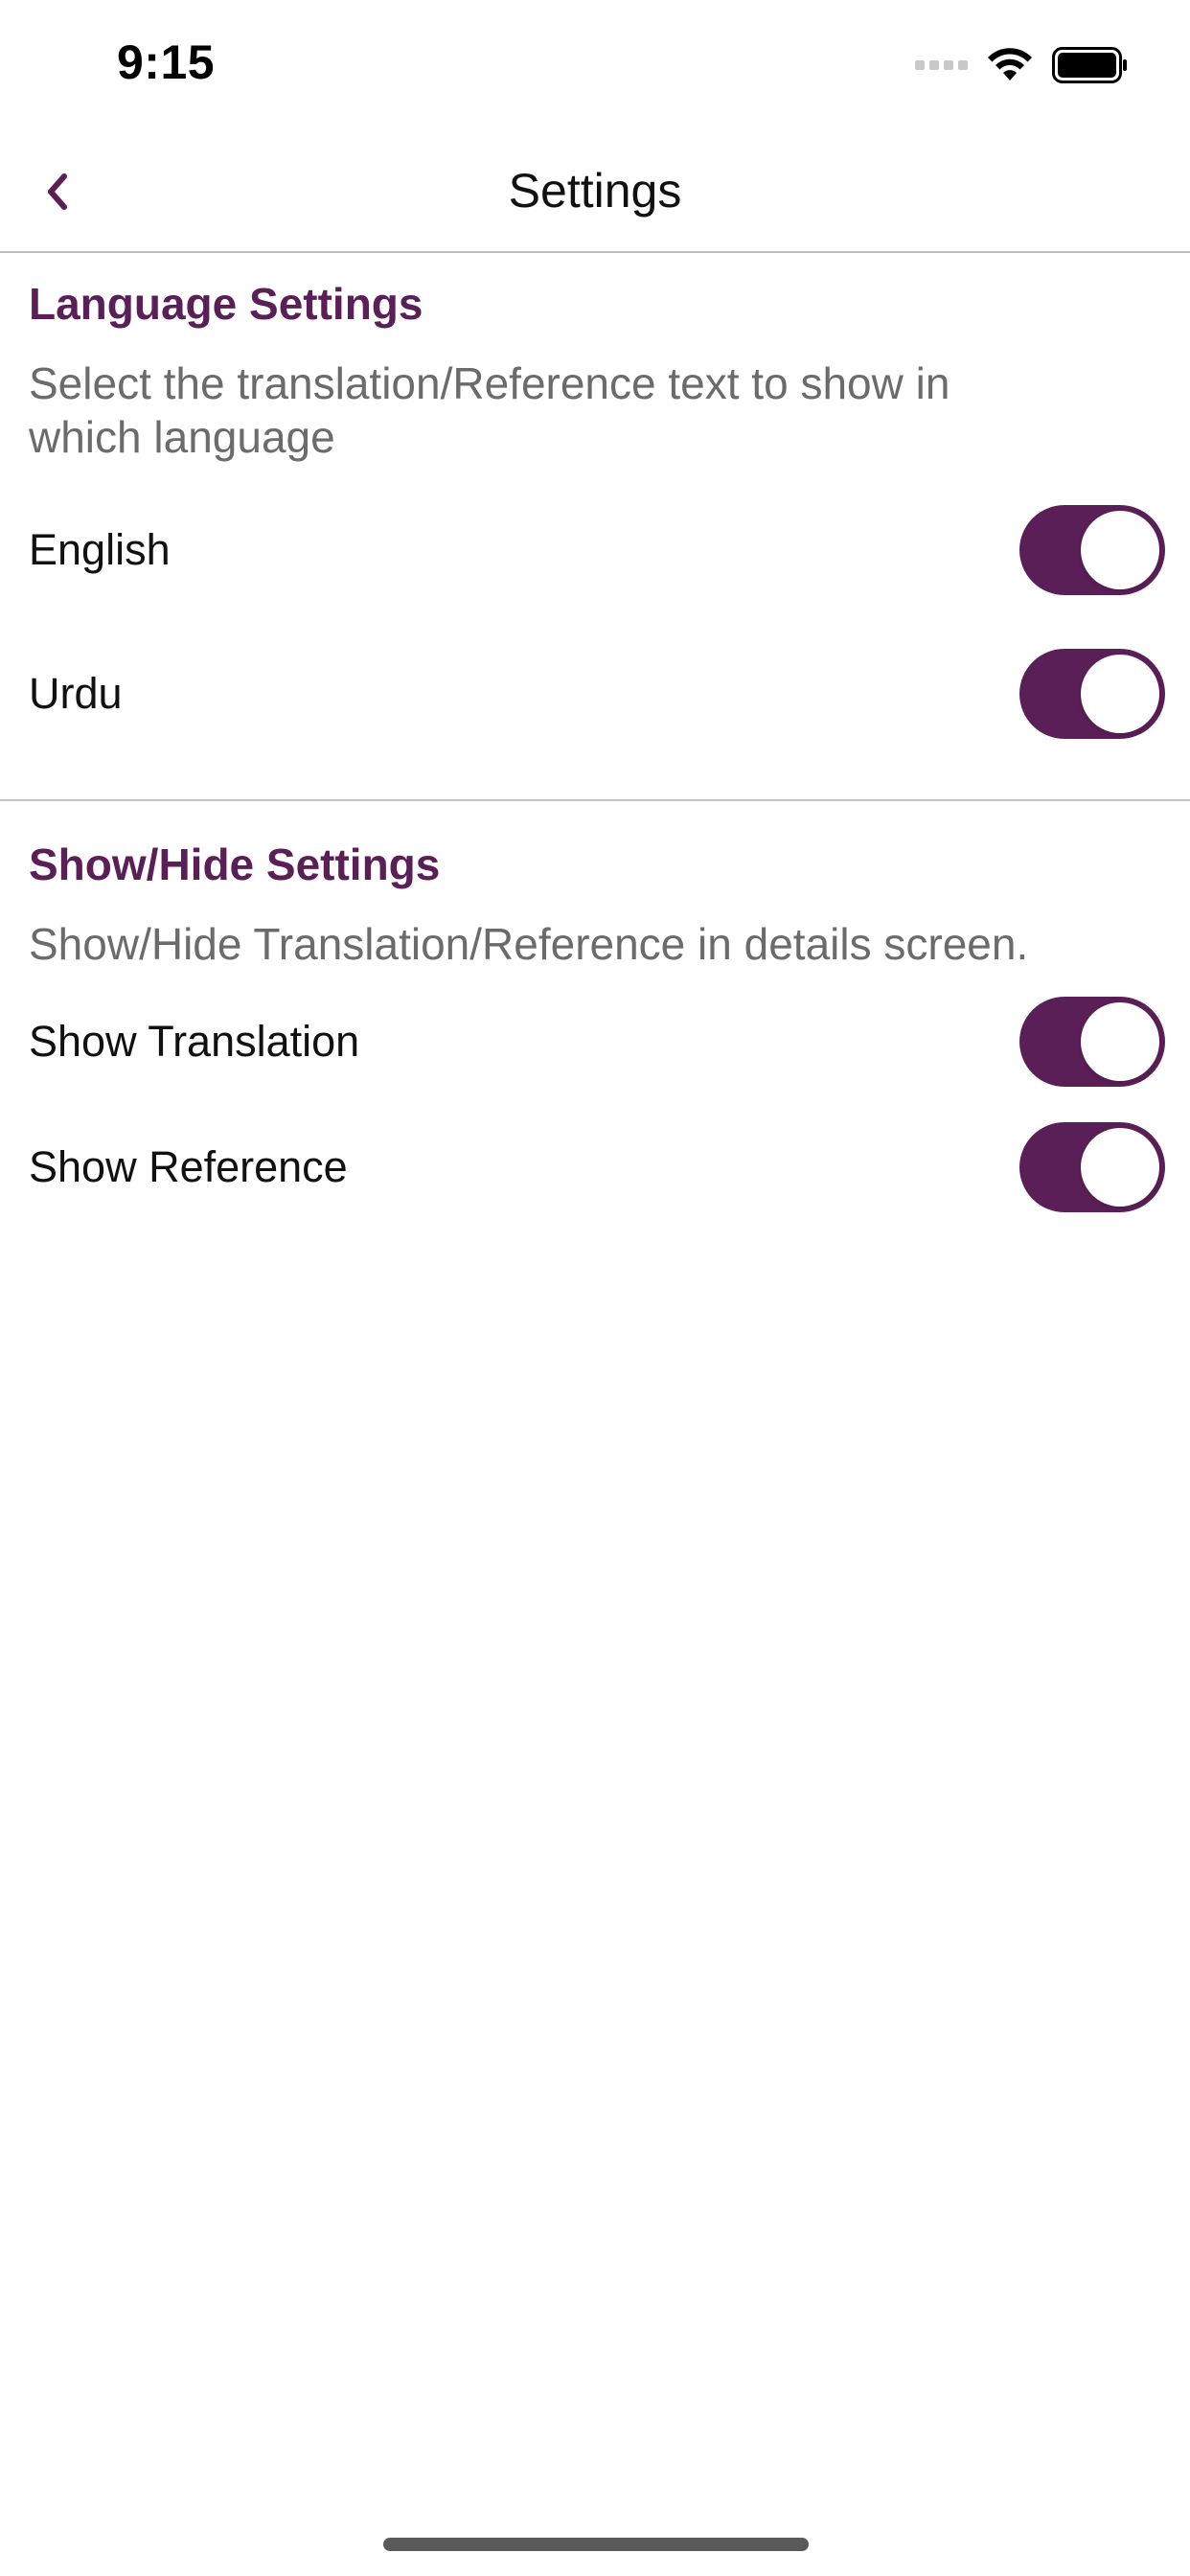 This screenshot has width=1190, height=2576. Describe the element at coordinates (595, 67) in the screenshot. I see `status-bar: 9:15` at that location.